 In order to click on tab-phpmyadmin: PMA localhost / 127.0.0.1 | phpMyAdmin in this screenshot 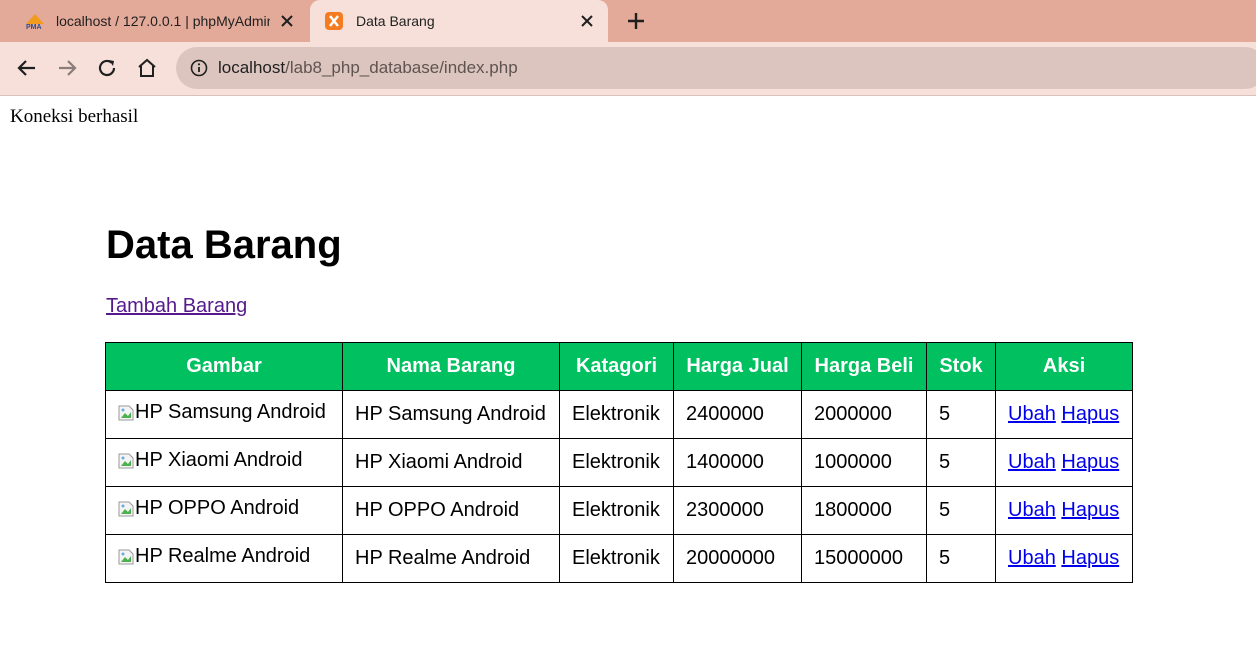, I will do `click(154, 21)`.